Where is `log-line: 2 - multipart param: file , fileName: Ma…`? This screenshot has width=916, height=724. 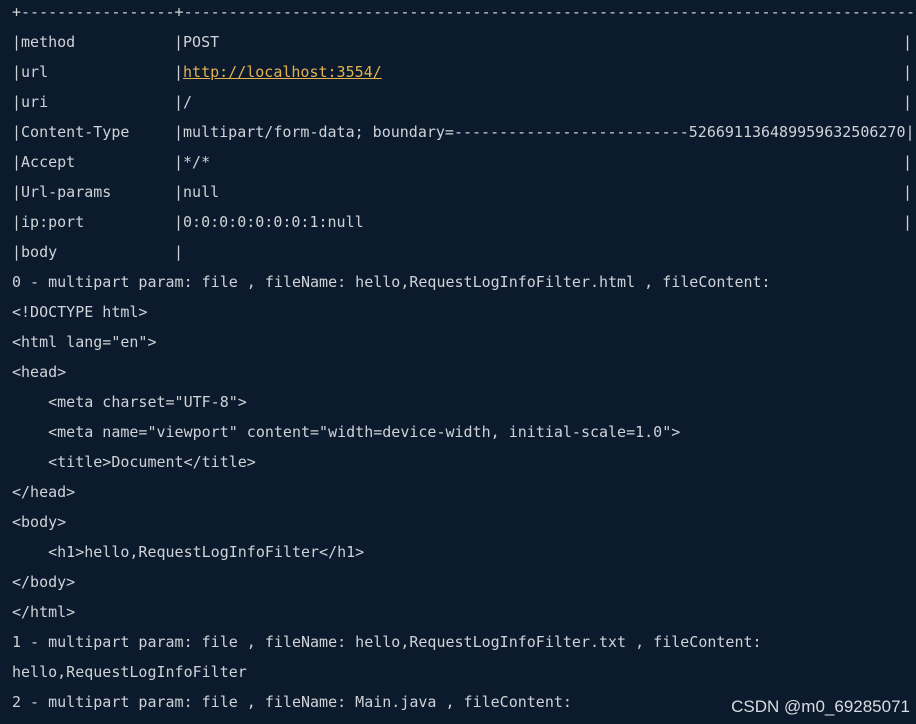
log-line: 2 - multipart param: file , fileName: Ma… is located at coordinates (292, 702).